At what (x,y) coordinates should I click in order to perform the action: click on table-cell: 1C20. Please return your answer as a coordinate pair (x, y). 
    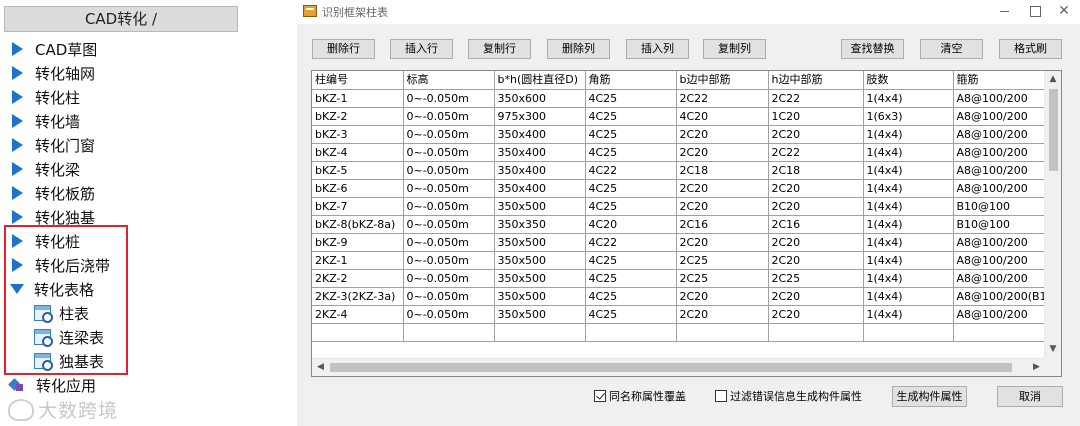
    Looking at the image, I should click on (816, 116).